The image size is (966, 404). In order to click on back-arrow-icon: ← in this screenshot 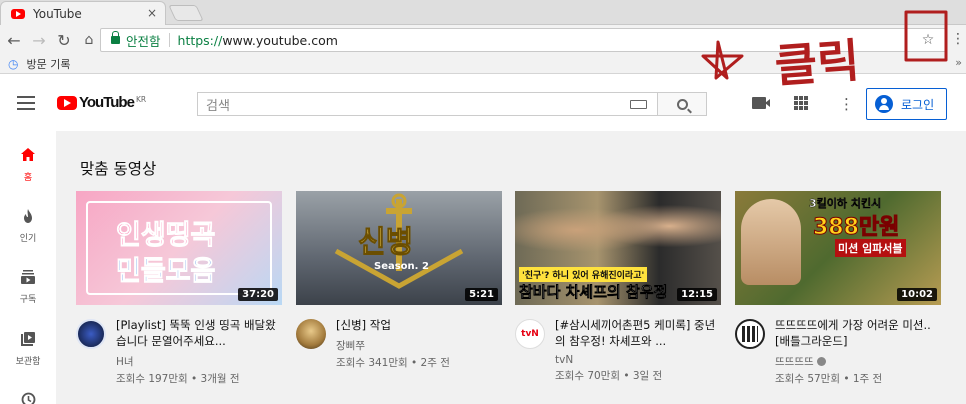, I will do `click(14, 40)`.